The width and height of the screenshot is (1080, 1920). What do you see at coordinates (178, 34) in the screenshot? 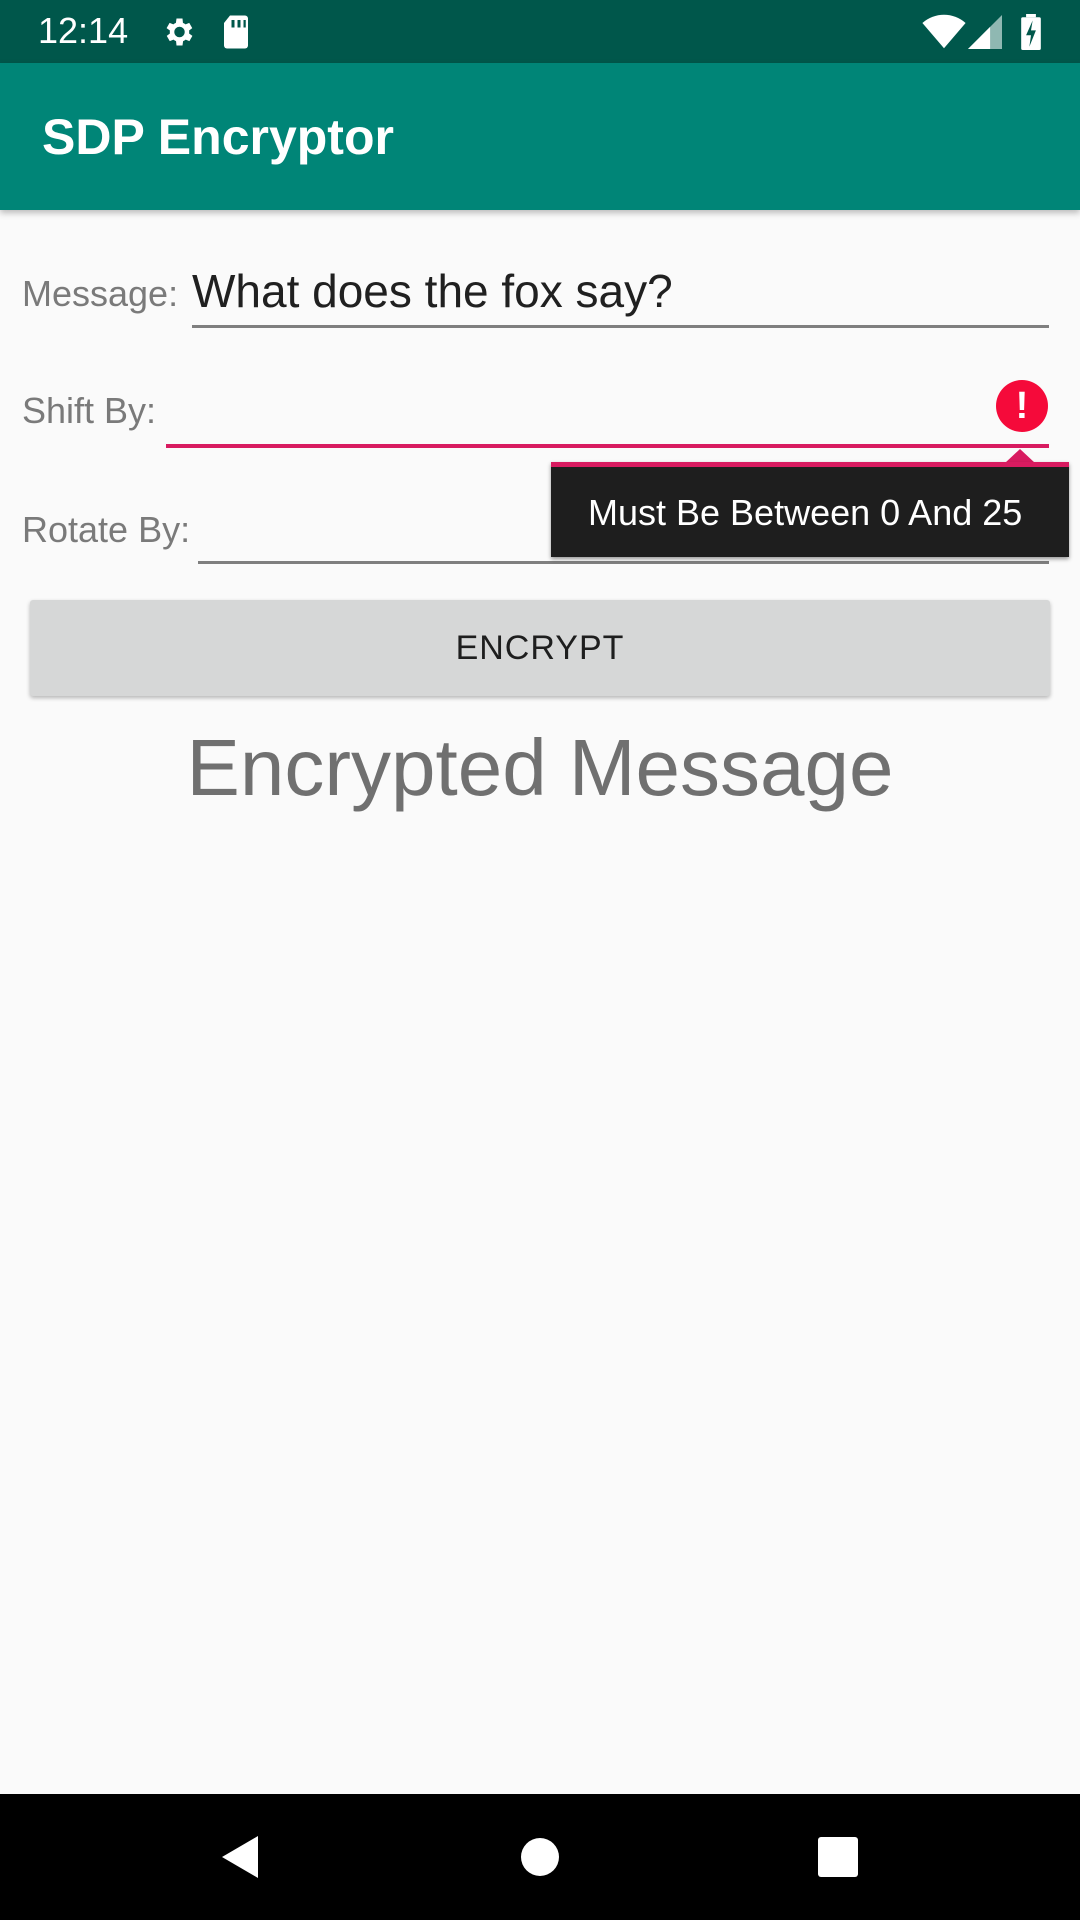
I see `settings-gear-icon` at bounding box center [178, 34].